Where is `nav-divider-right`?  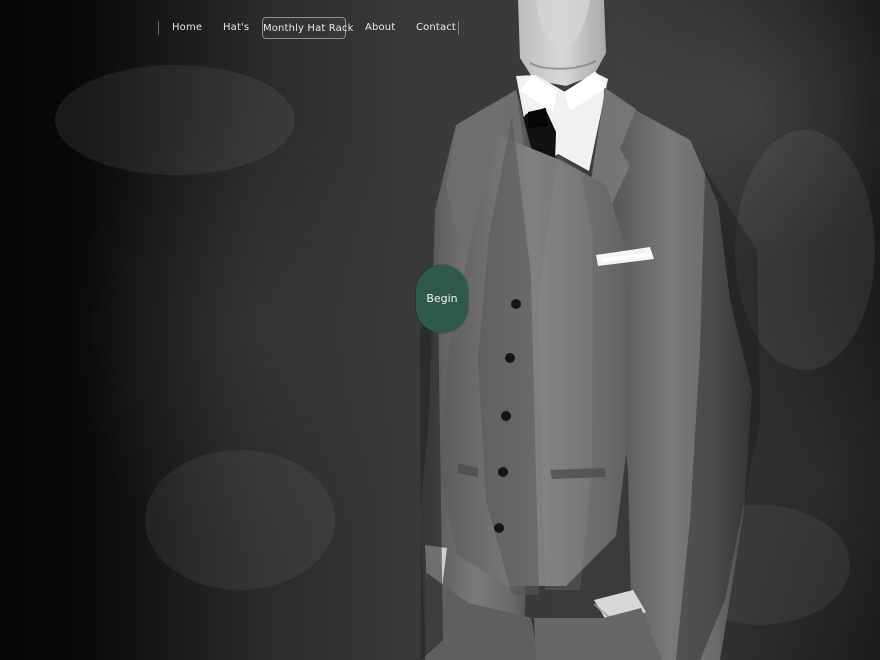 nav-divider-right is located at coordinates (458, 28).